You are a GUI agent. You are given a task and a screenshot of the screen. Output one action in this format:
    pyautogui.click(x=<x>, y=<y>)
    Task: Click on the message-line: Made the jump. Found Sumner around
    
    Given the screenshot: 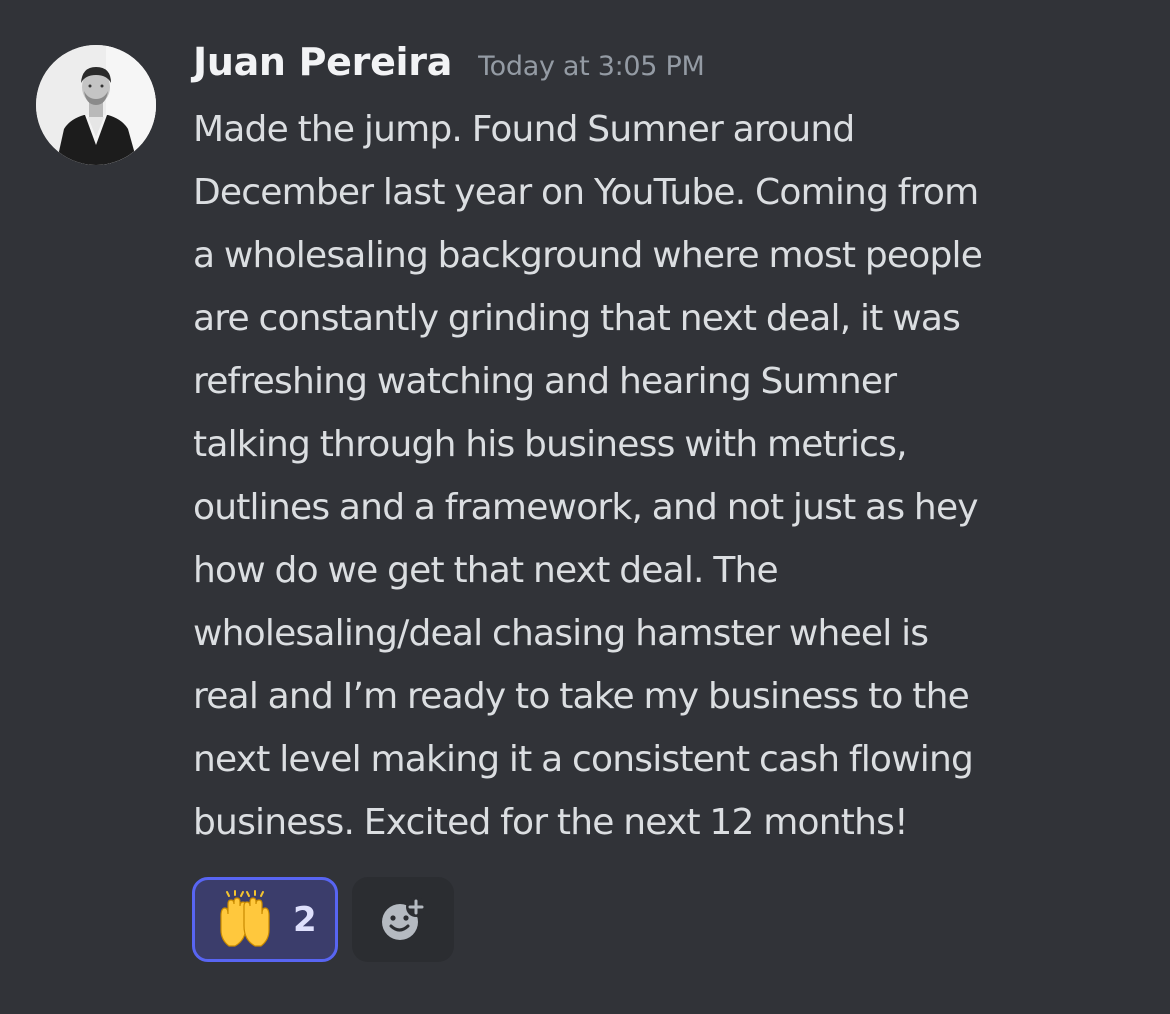 What is the action you would take?
    pyautogui.click(x=524, y=129)
    